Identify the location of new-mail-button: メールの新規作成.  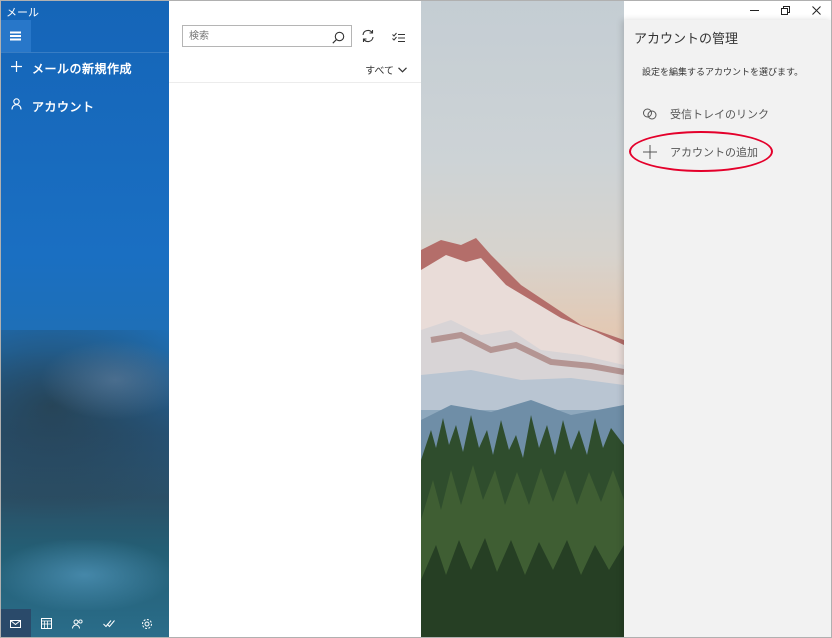
(84, 68).